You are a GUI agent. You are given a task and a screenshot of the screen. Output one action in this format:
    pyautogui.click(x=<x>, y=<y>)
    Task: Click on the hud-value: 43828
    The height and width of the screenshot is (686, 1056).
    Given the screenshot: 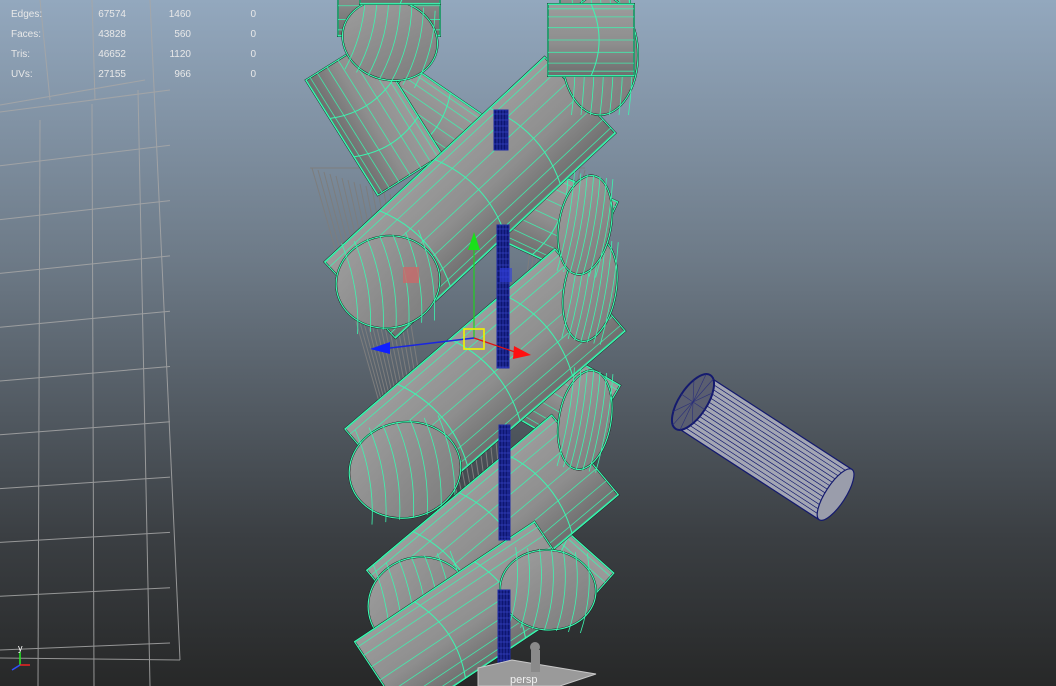 What is the action you would take?
    pyautogui.click(x=112, y=34)
    